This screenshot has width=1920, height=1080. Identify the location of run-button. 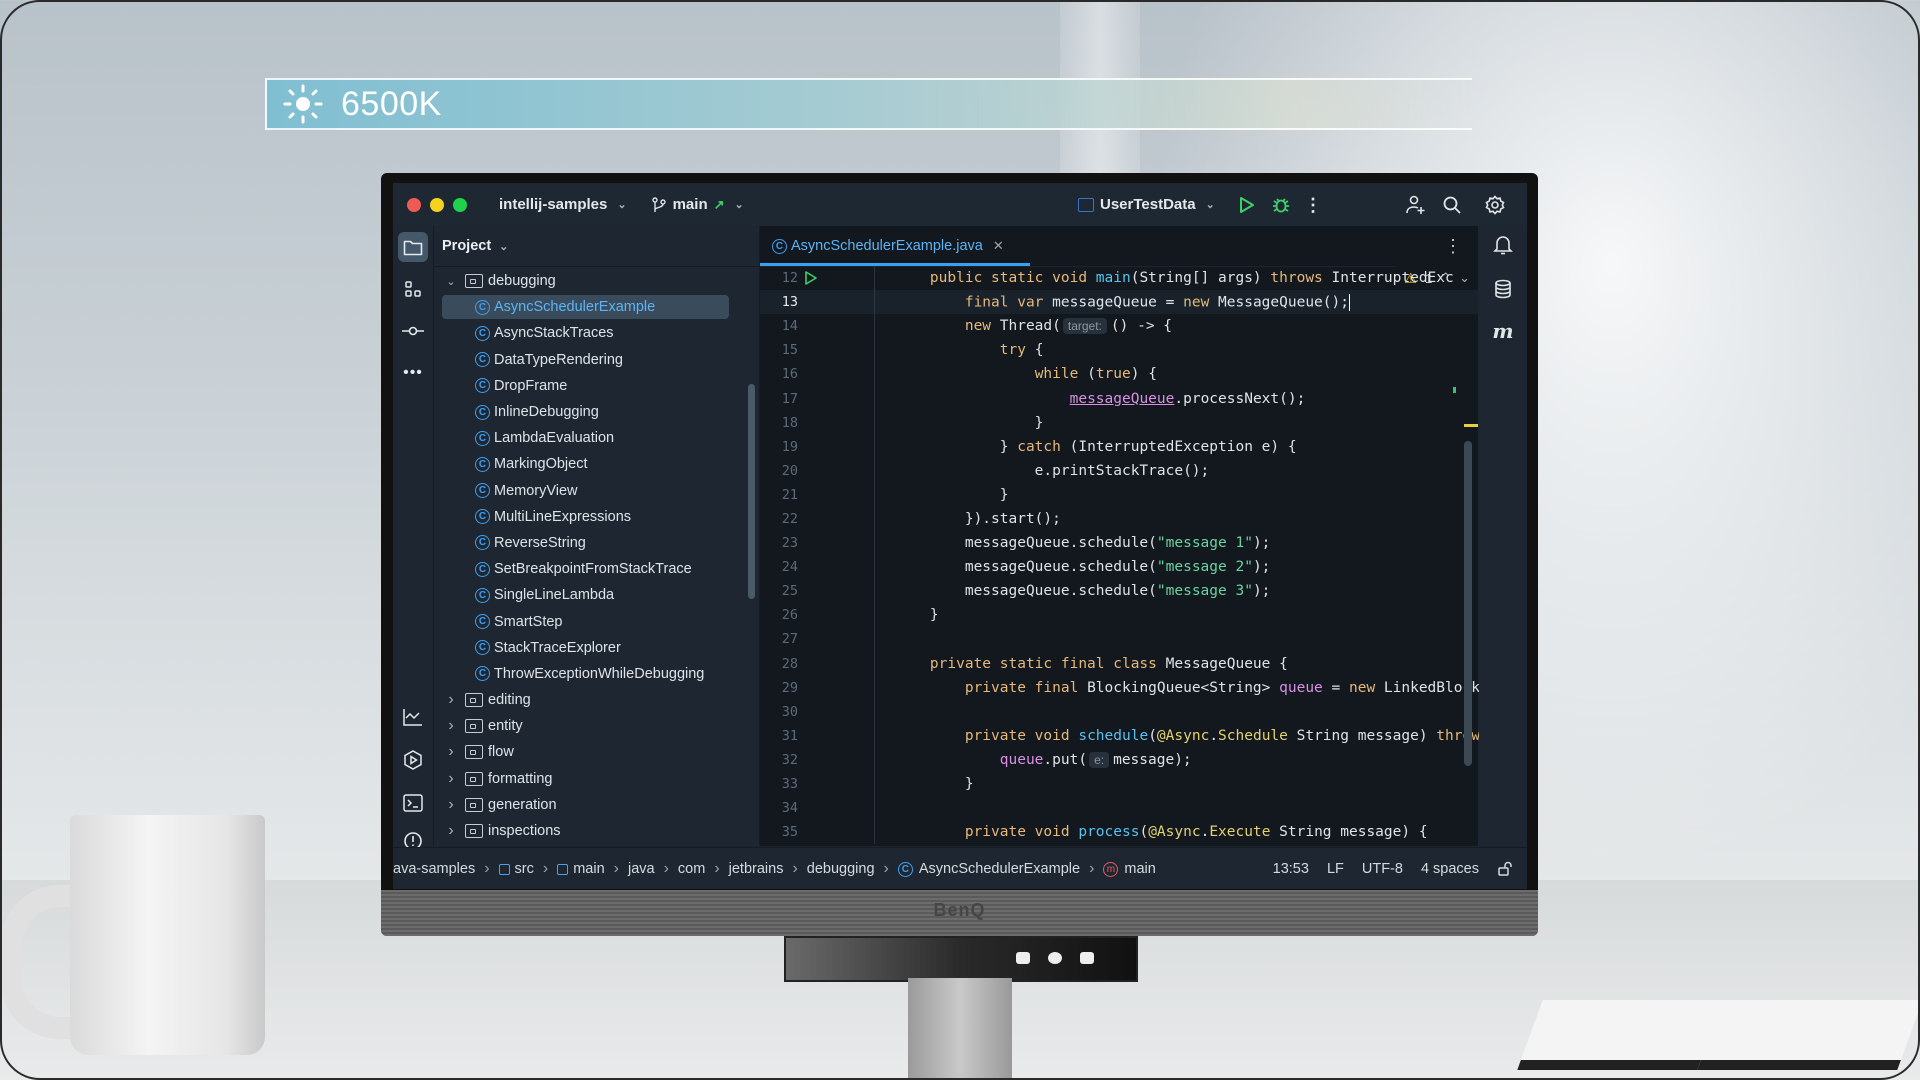
(1246, 205).